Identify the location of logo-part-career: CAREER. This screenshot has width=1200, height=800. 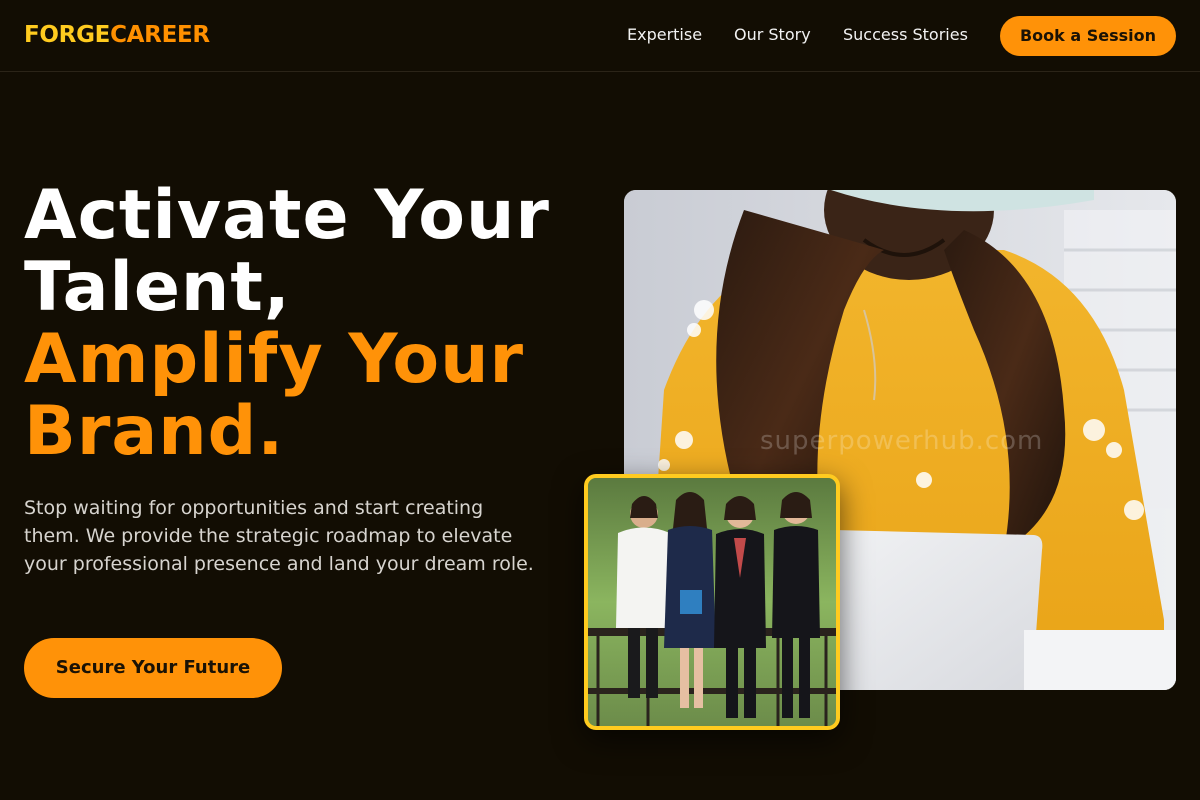
(160, 35).